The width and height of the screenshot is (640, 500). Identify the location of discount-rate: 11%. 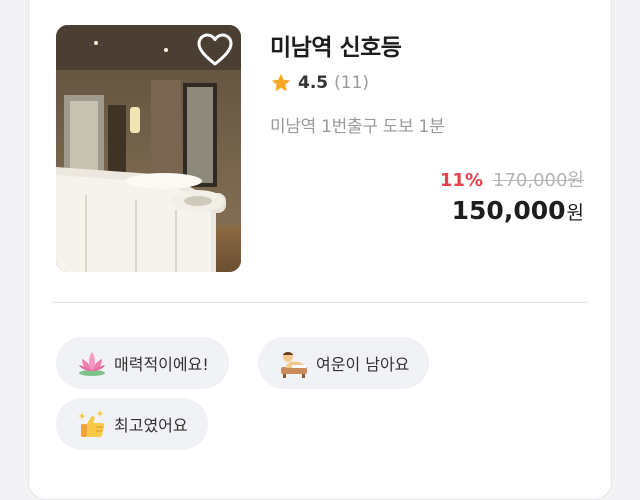
(461, 180).